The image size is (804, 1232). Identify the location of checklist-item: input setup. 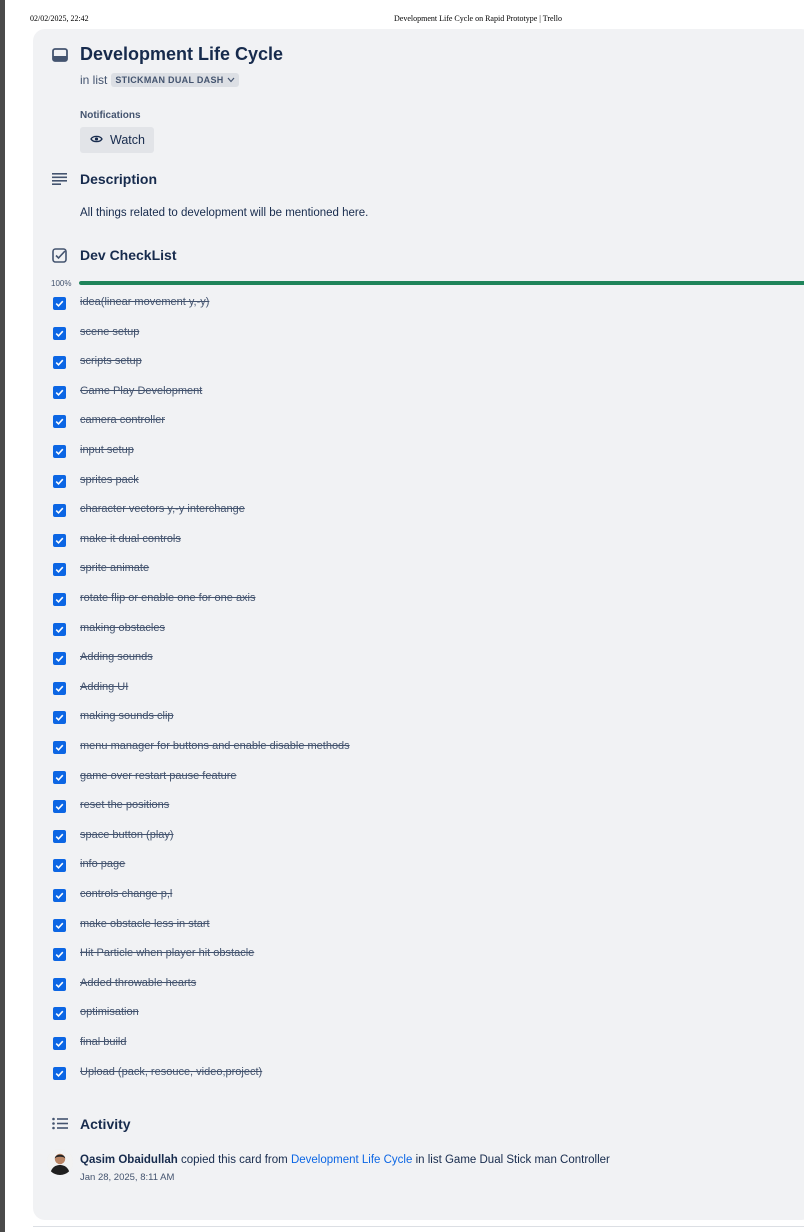
(418, 453).